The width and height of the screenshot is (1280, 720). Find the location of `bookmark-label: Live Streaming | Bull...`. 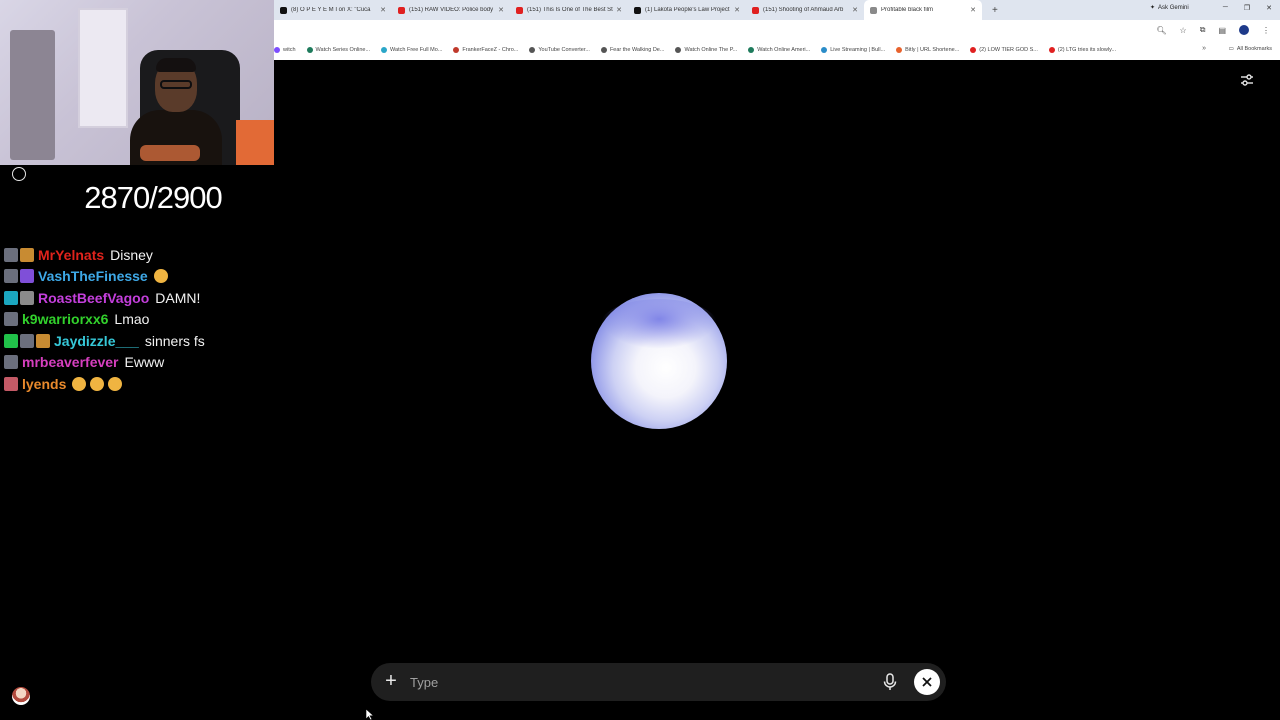

bookmark-label: Live Streaming | Bull... is located at coordinates (858, 50).